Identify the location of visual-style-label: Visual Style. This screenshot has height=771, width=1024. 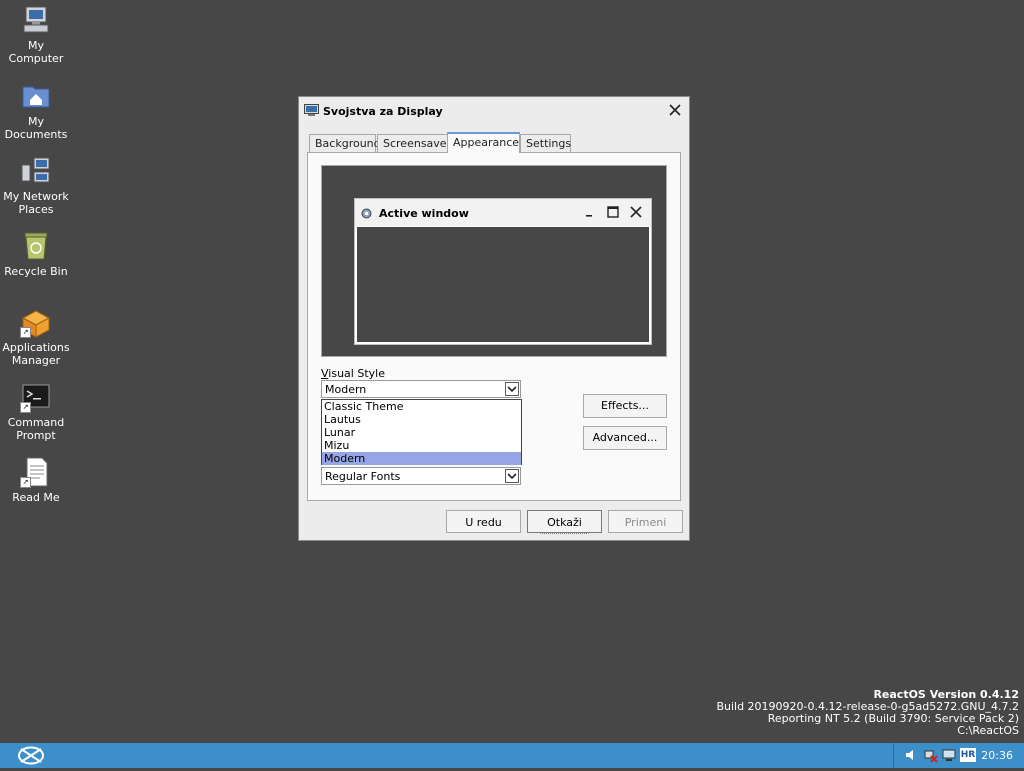
(353, 373).